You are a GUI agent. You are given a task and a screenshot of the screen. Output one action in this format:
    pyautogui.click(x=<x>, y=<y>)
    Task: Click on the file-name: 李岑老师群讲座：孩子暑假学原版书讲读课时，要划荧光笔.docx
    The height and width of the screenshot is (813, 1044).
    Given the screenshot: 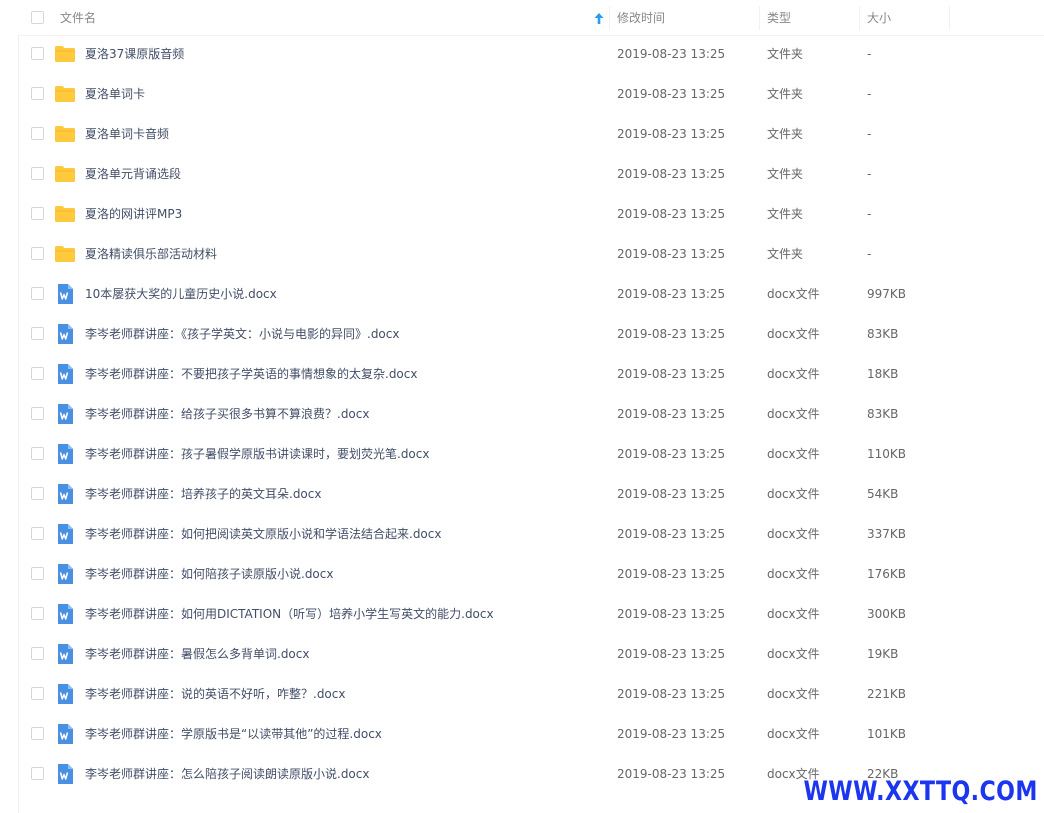 What is the action you would take?
    pyautogui.click(x=257, y=454)
    